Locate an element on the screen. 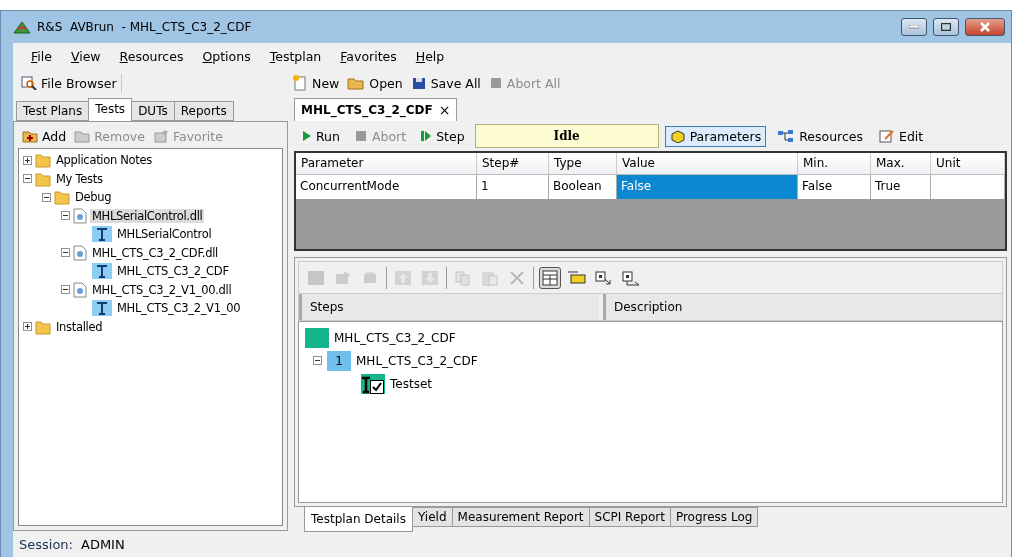 The image size is (1014, 557). minimize-icon is located at coordinates (914, 27).